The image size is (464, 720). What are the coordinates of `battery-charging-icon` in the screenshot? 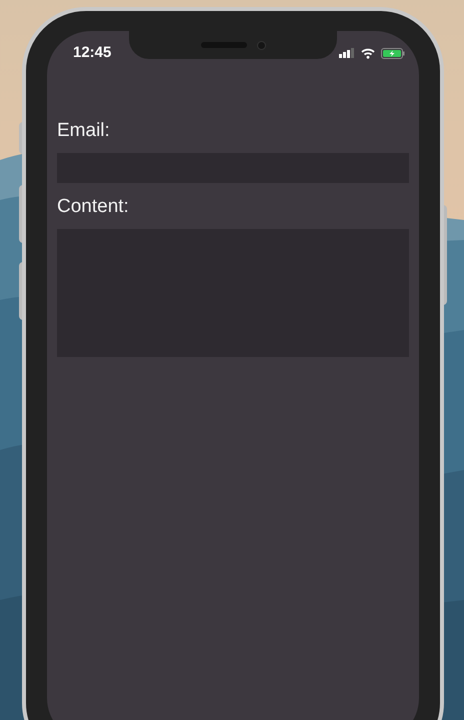 It's located at (393, 53).